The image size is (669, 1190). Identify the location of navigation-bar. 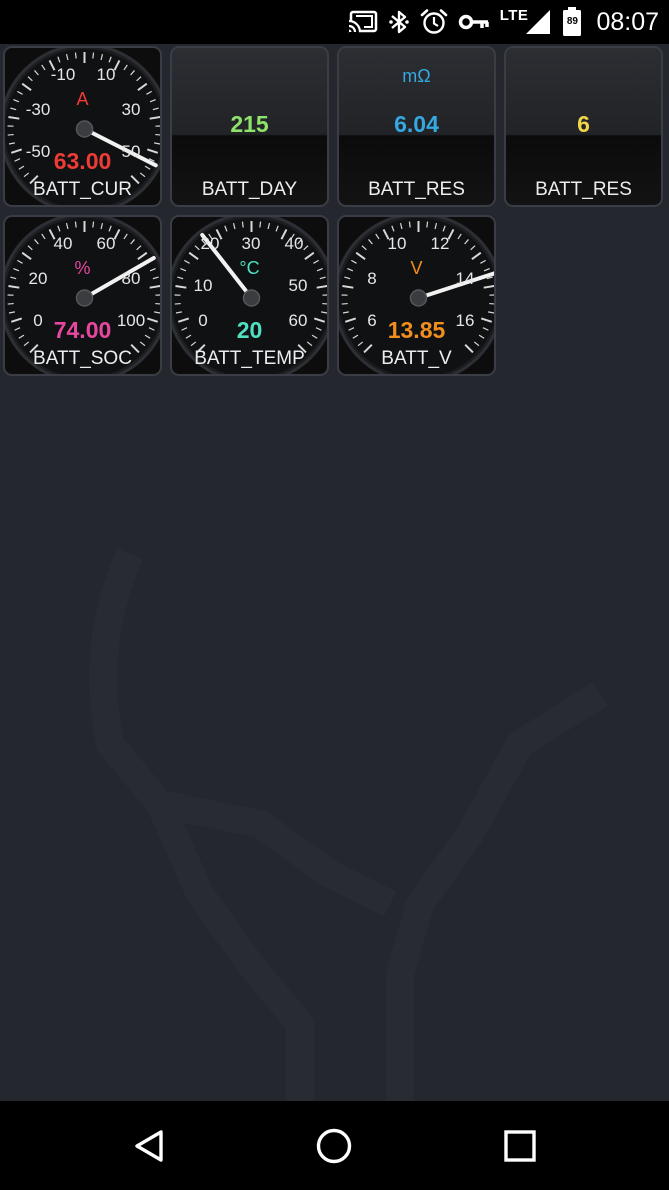
(334, 1145).